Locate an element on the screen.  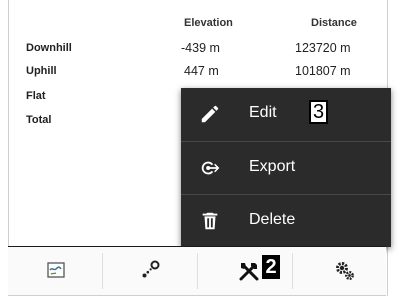
step-callout-2: 2 is located at coordinates (271, 267).